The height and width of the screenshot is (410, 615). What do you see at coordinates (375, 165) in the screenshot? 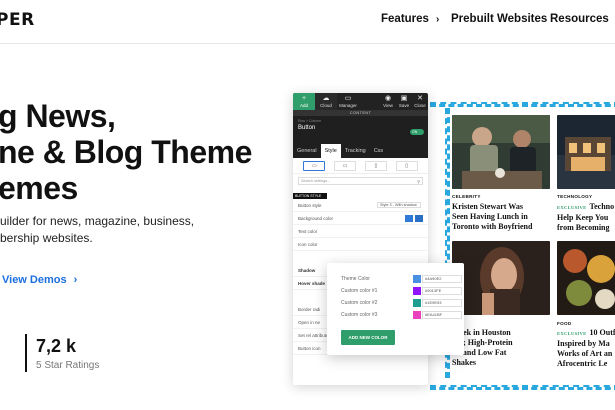
I see `tablet-icon: ▯` at bounding box center [375, 165].